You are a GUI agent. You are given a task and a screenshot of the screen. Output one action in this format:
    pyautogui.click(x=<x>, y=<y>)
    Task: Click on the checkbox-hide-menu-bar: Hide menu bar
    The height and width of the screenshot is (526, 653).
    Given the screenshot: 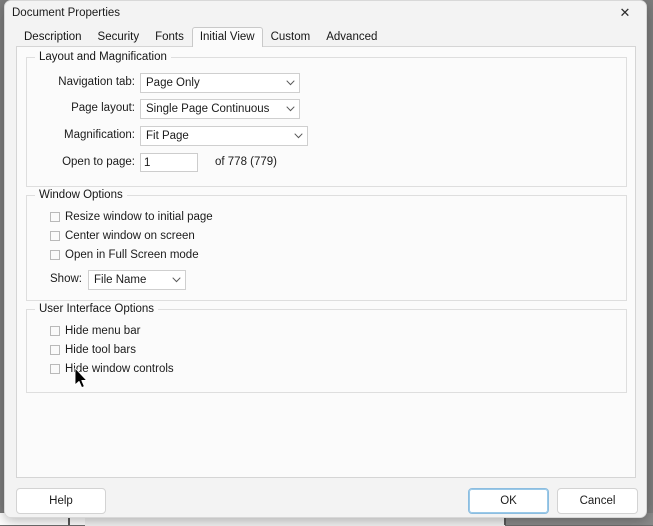 What is the action you would take?
    pyautogui.click(x=95, y=331)
    